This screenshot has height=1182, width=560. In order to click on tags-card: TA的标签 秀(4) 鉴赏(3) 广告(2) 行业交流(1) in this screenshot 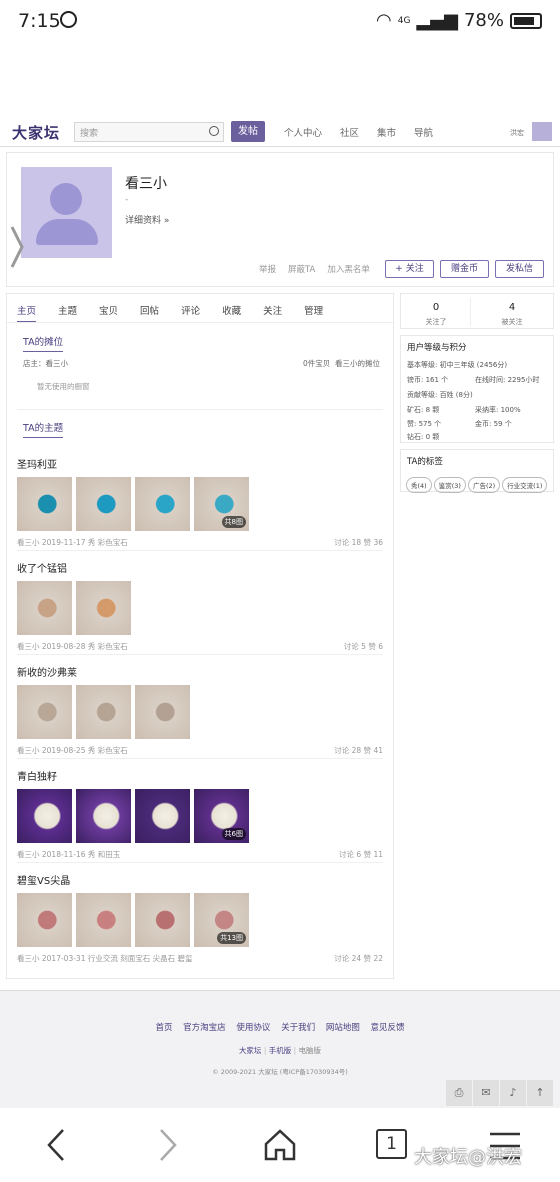, I will do `click(477, 471)`.